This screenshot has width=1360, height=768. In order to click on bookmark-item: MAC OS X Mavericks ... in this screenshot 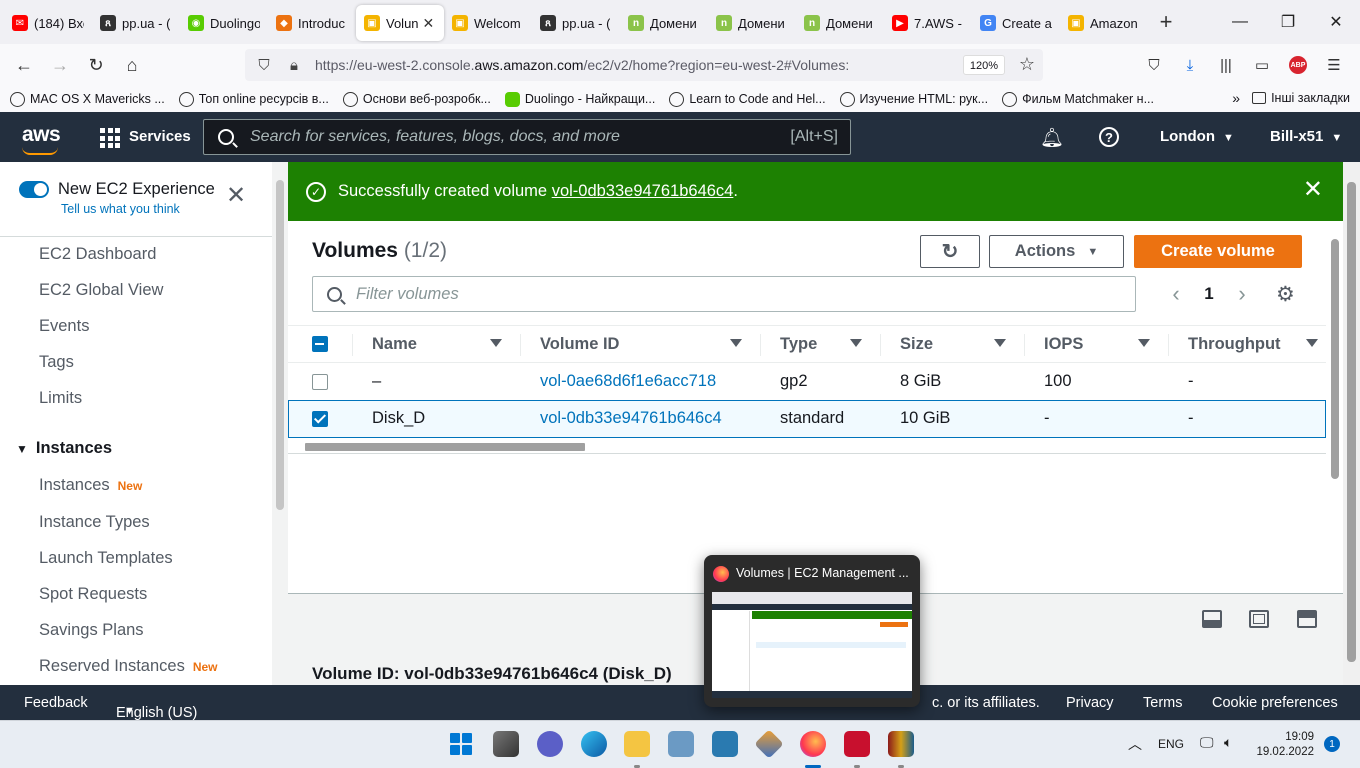, I will do `click(87, 99)`.